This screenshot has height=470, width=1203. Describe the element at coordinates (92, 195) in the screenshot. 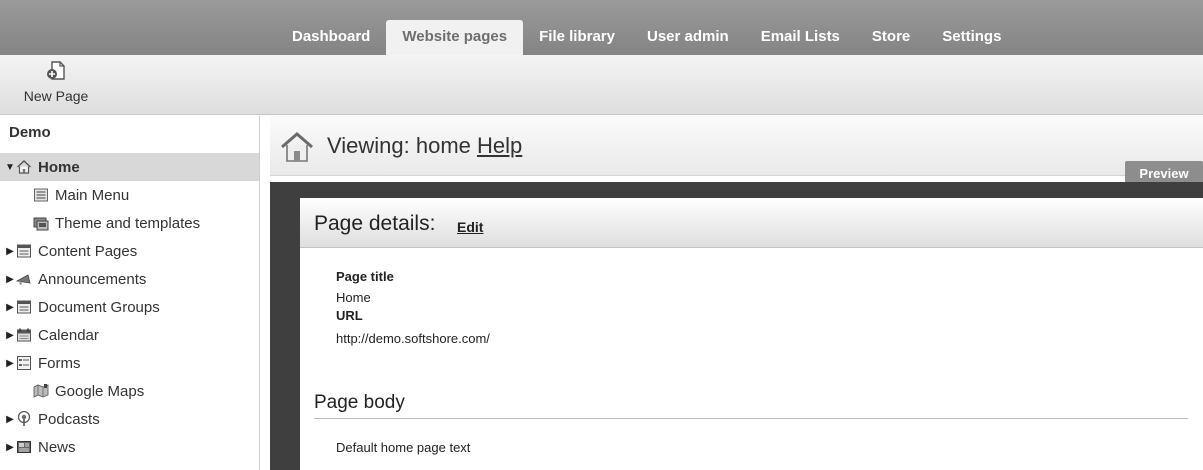

I see `sidebar-item-label: Main Menu` at that location.